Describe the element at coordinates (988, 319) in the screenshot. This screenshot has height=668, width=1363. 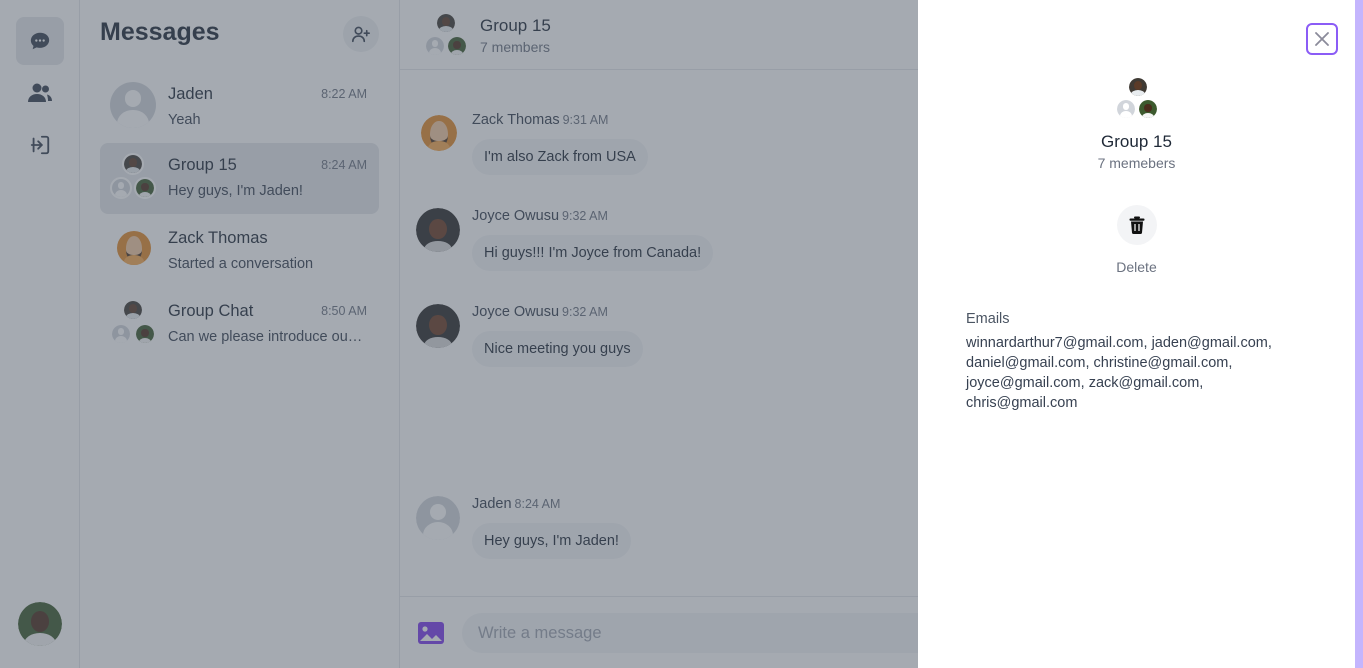
I see `emails-heading: Emails` at that location.